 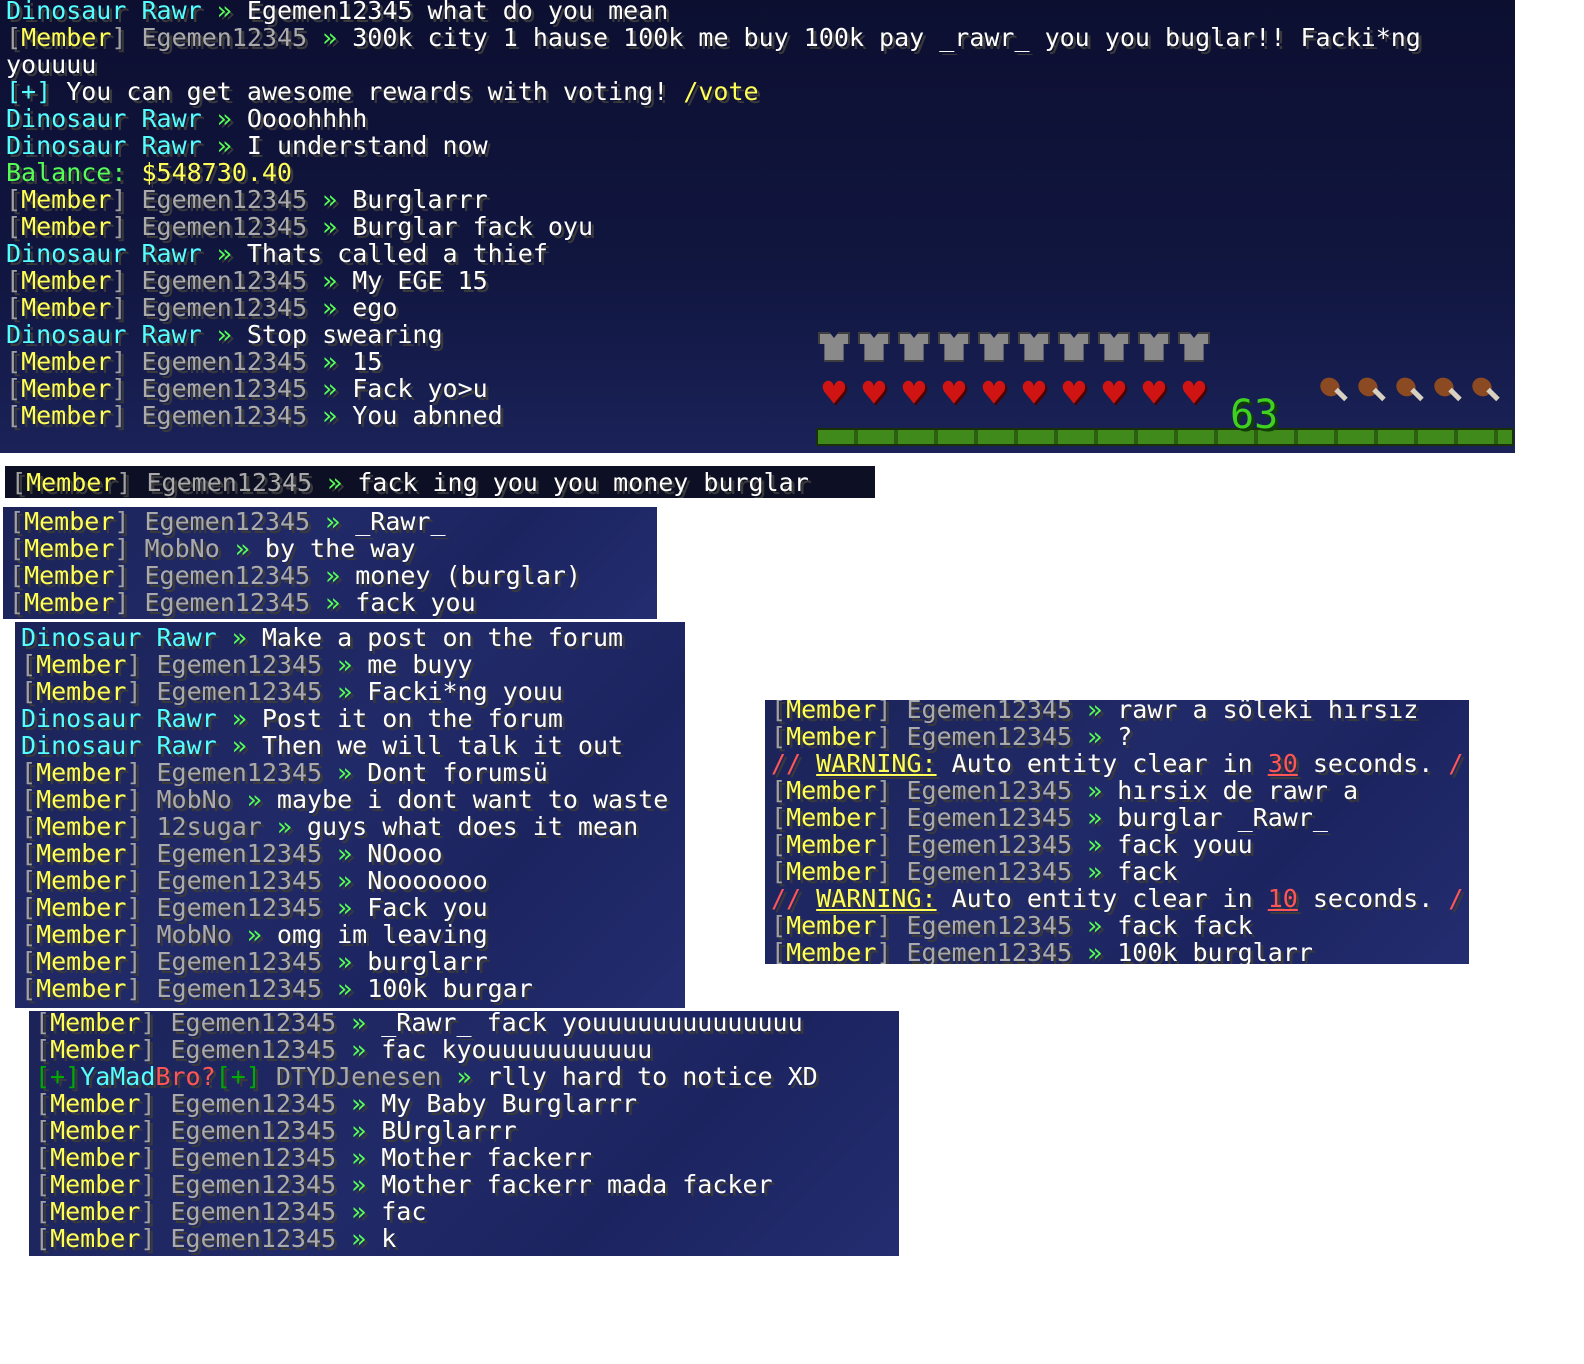 What do you see at coordinates (209, 548) in the screenshot?
I see `chat-message: [Member] MobNo » by the way` at bounding box center [209, 548].